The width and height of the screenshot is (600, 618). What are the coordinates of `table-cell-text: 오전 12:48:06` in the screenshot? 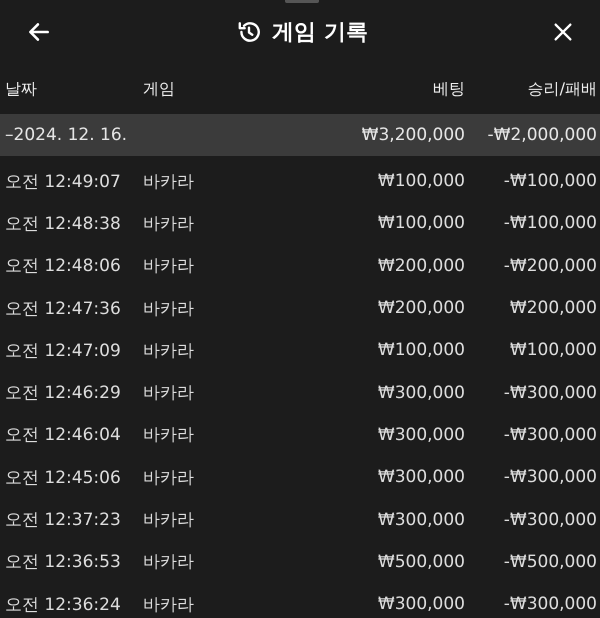 It's located at (63, 266).